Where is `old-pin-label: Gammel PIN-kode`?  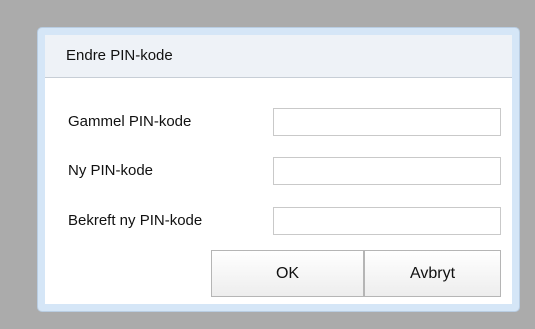
old-pin-label: Gammel PIN-kode is located at coordinates (130, 121).